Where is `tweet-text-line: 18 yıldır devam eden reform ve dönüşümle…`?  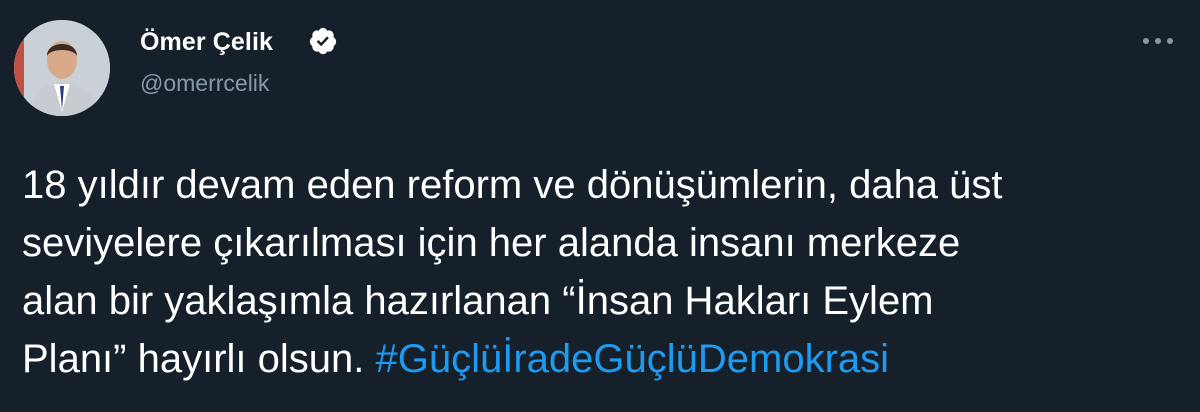
tweet-text-line: 18 yıldır devam eden reform ve dönüşümle… is located at coordinates (512, 185).